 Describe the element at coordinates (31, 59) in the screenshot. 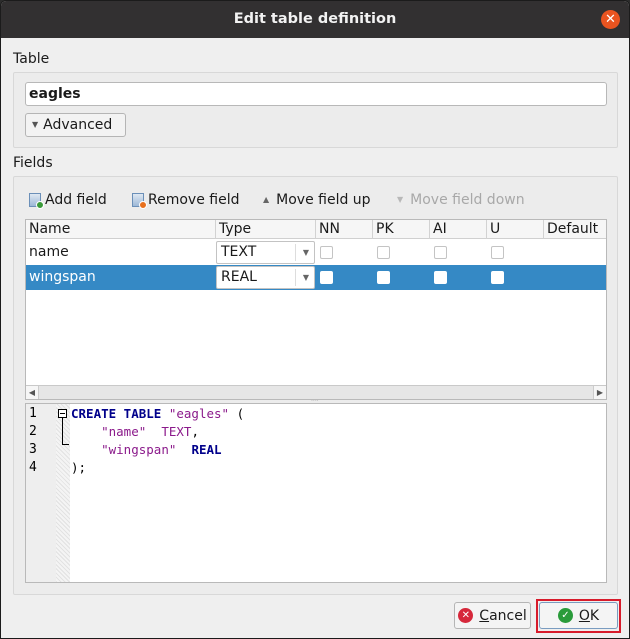

I see `table-section-label: Table` at that location.